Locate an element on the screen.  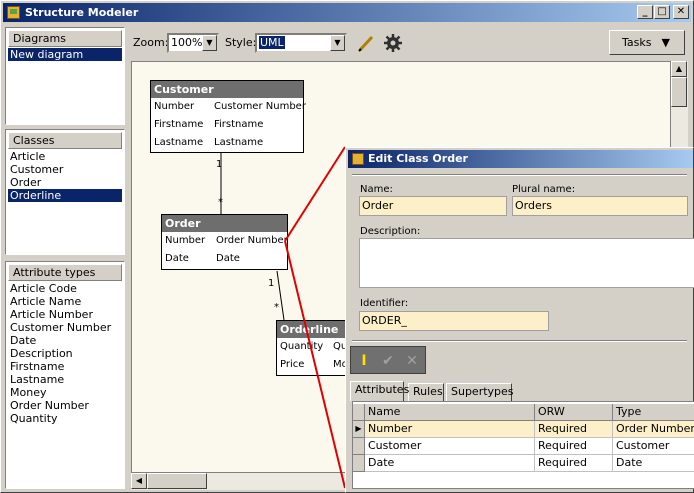
cell-type: Order Number is located at coordinates (653, 429).